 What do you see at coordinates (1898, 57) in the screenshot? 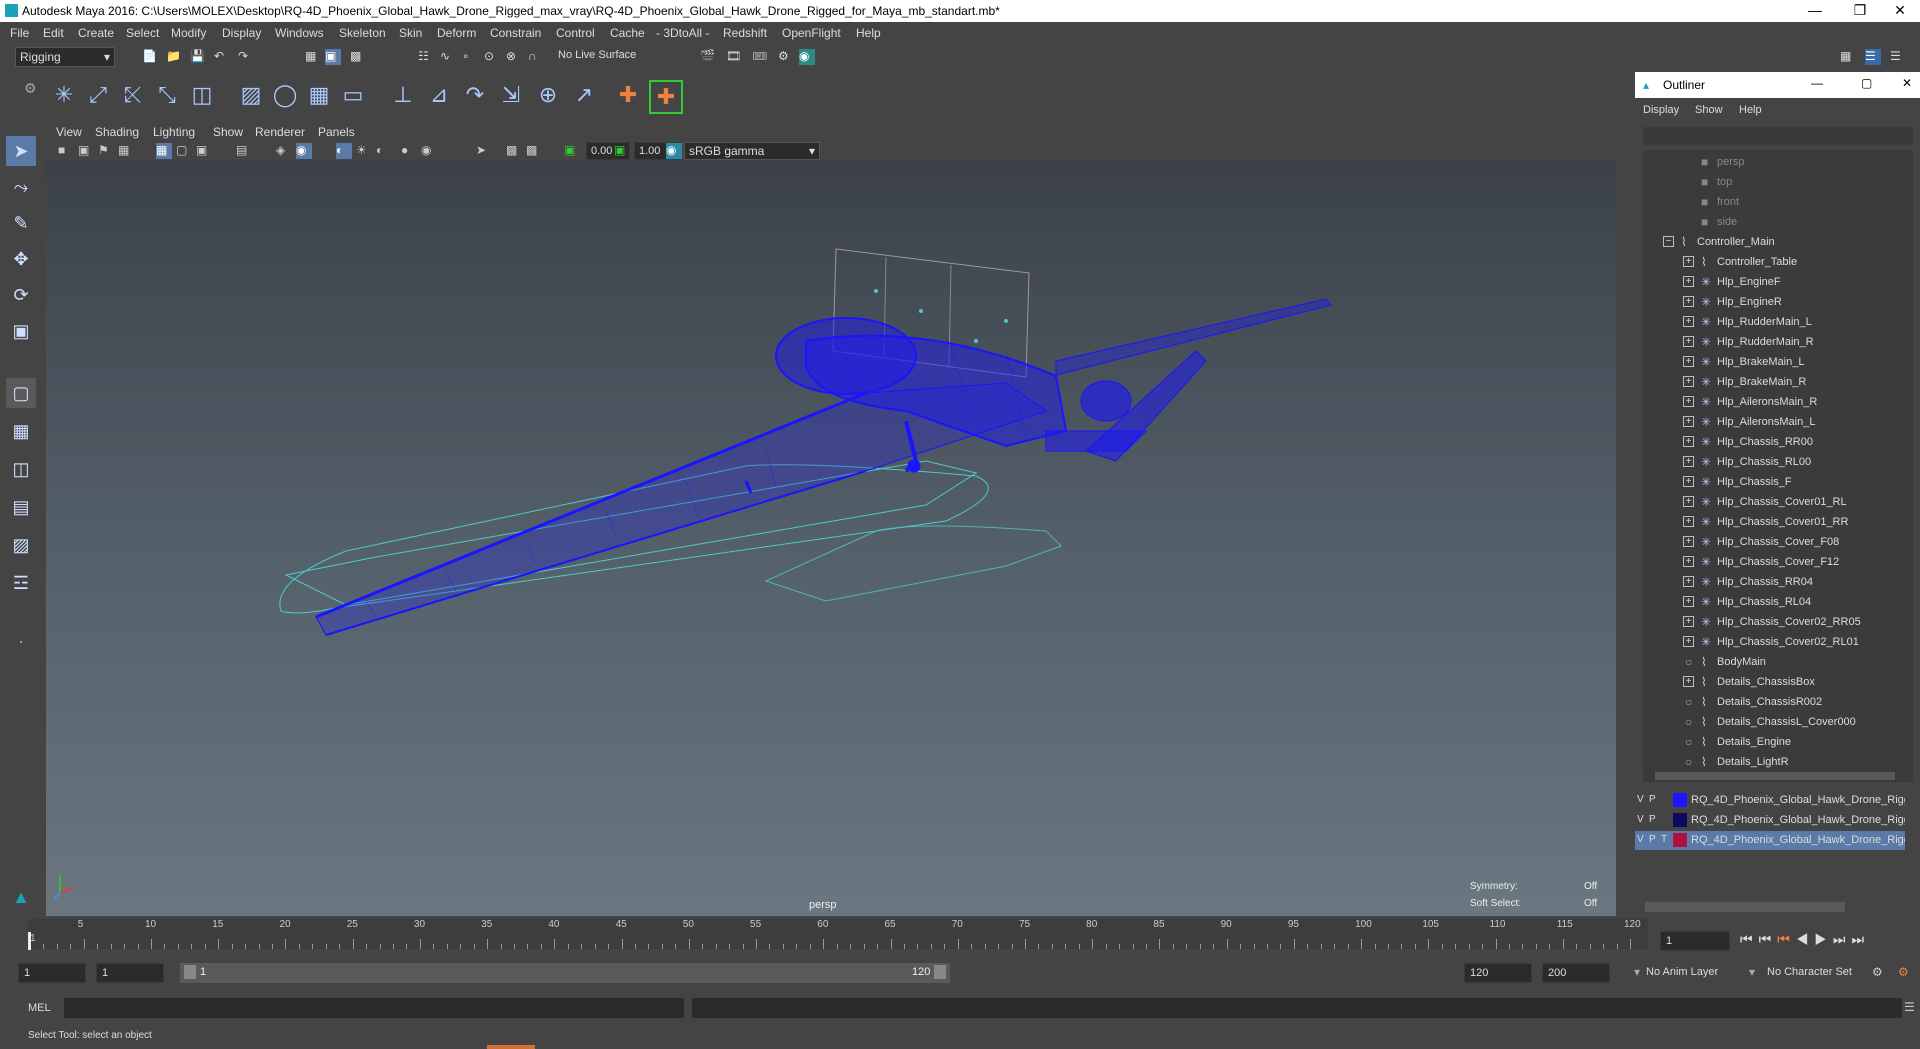
I see `tool-settings-icon: ☰` at bounding box center [1898, 57].